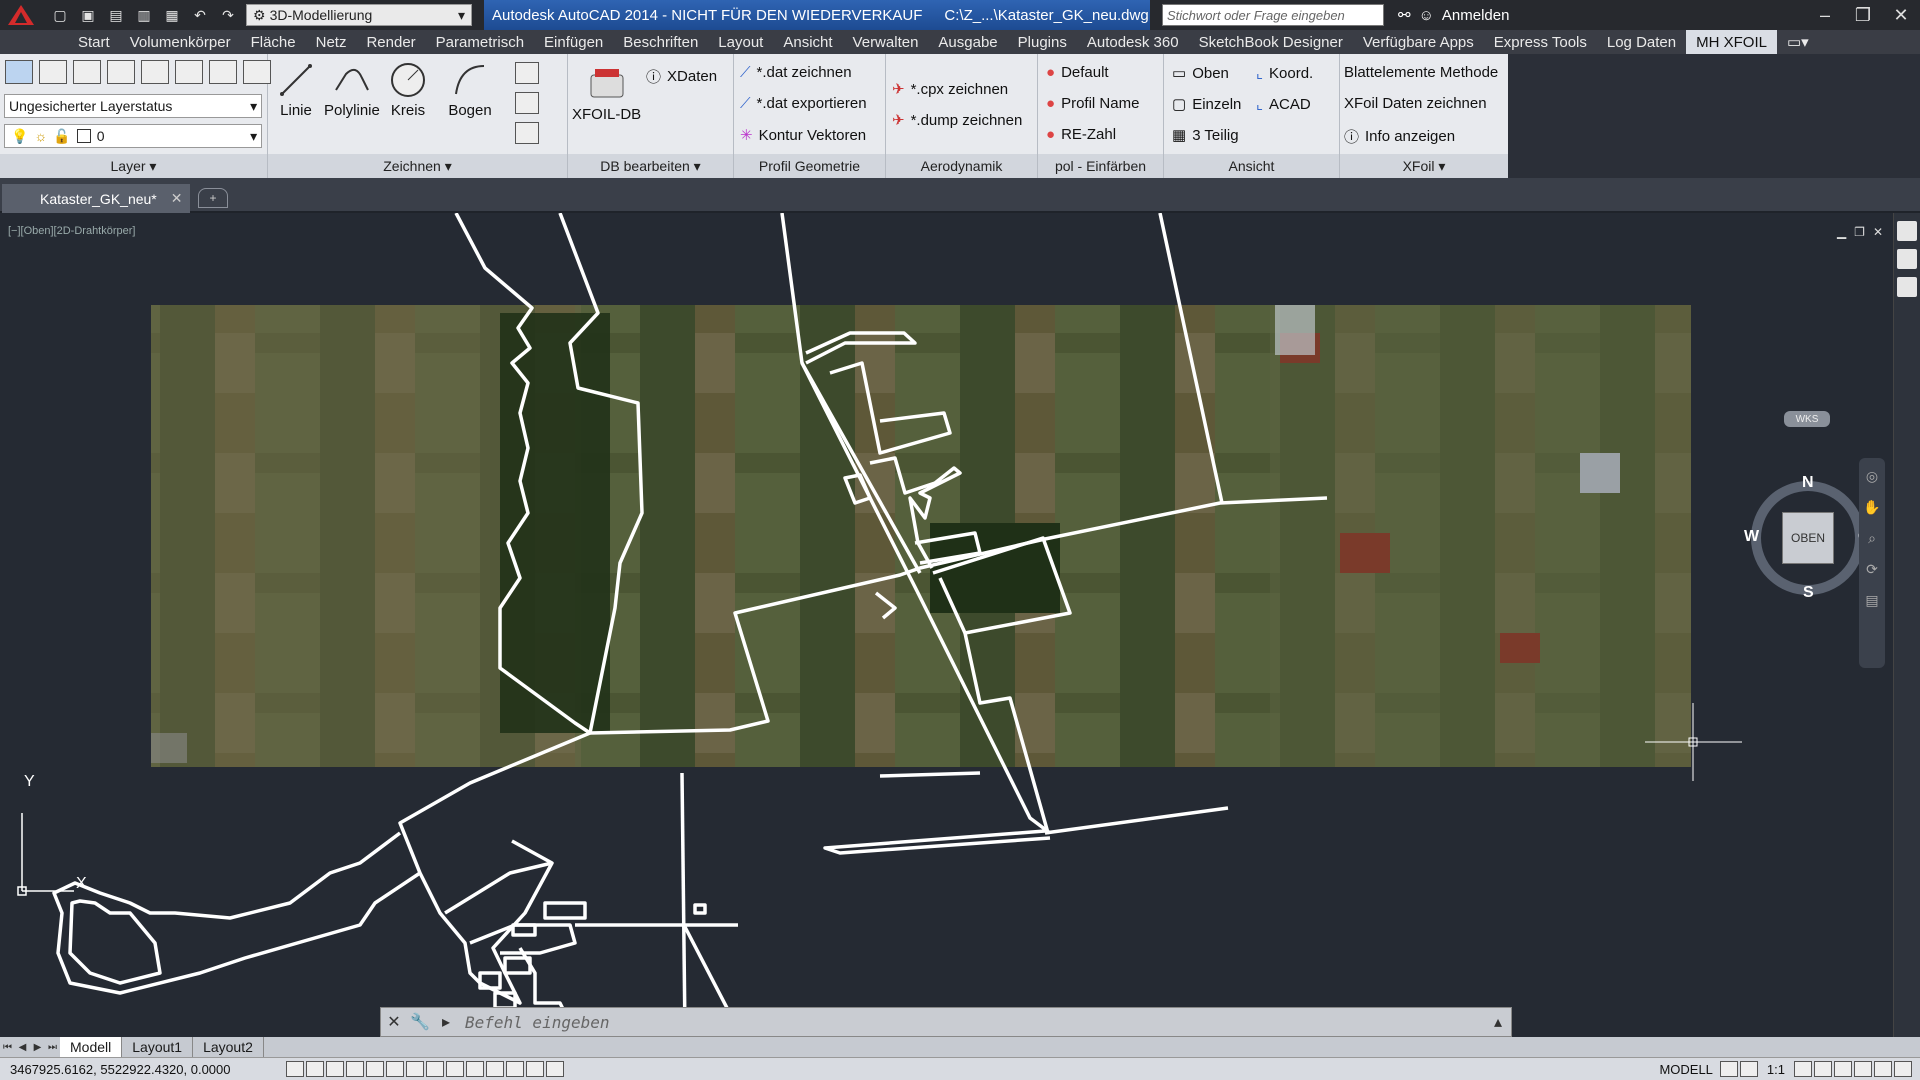 The width and height of the screenshot is (1920, 1080). I want to click on koord-button: ⌞ Koord., so click(1284, 73).